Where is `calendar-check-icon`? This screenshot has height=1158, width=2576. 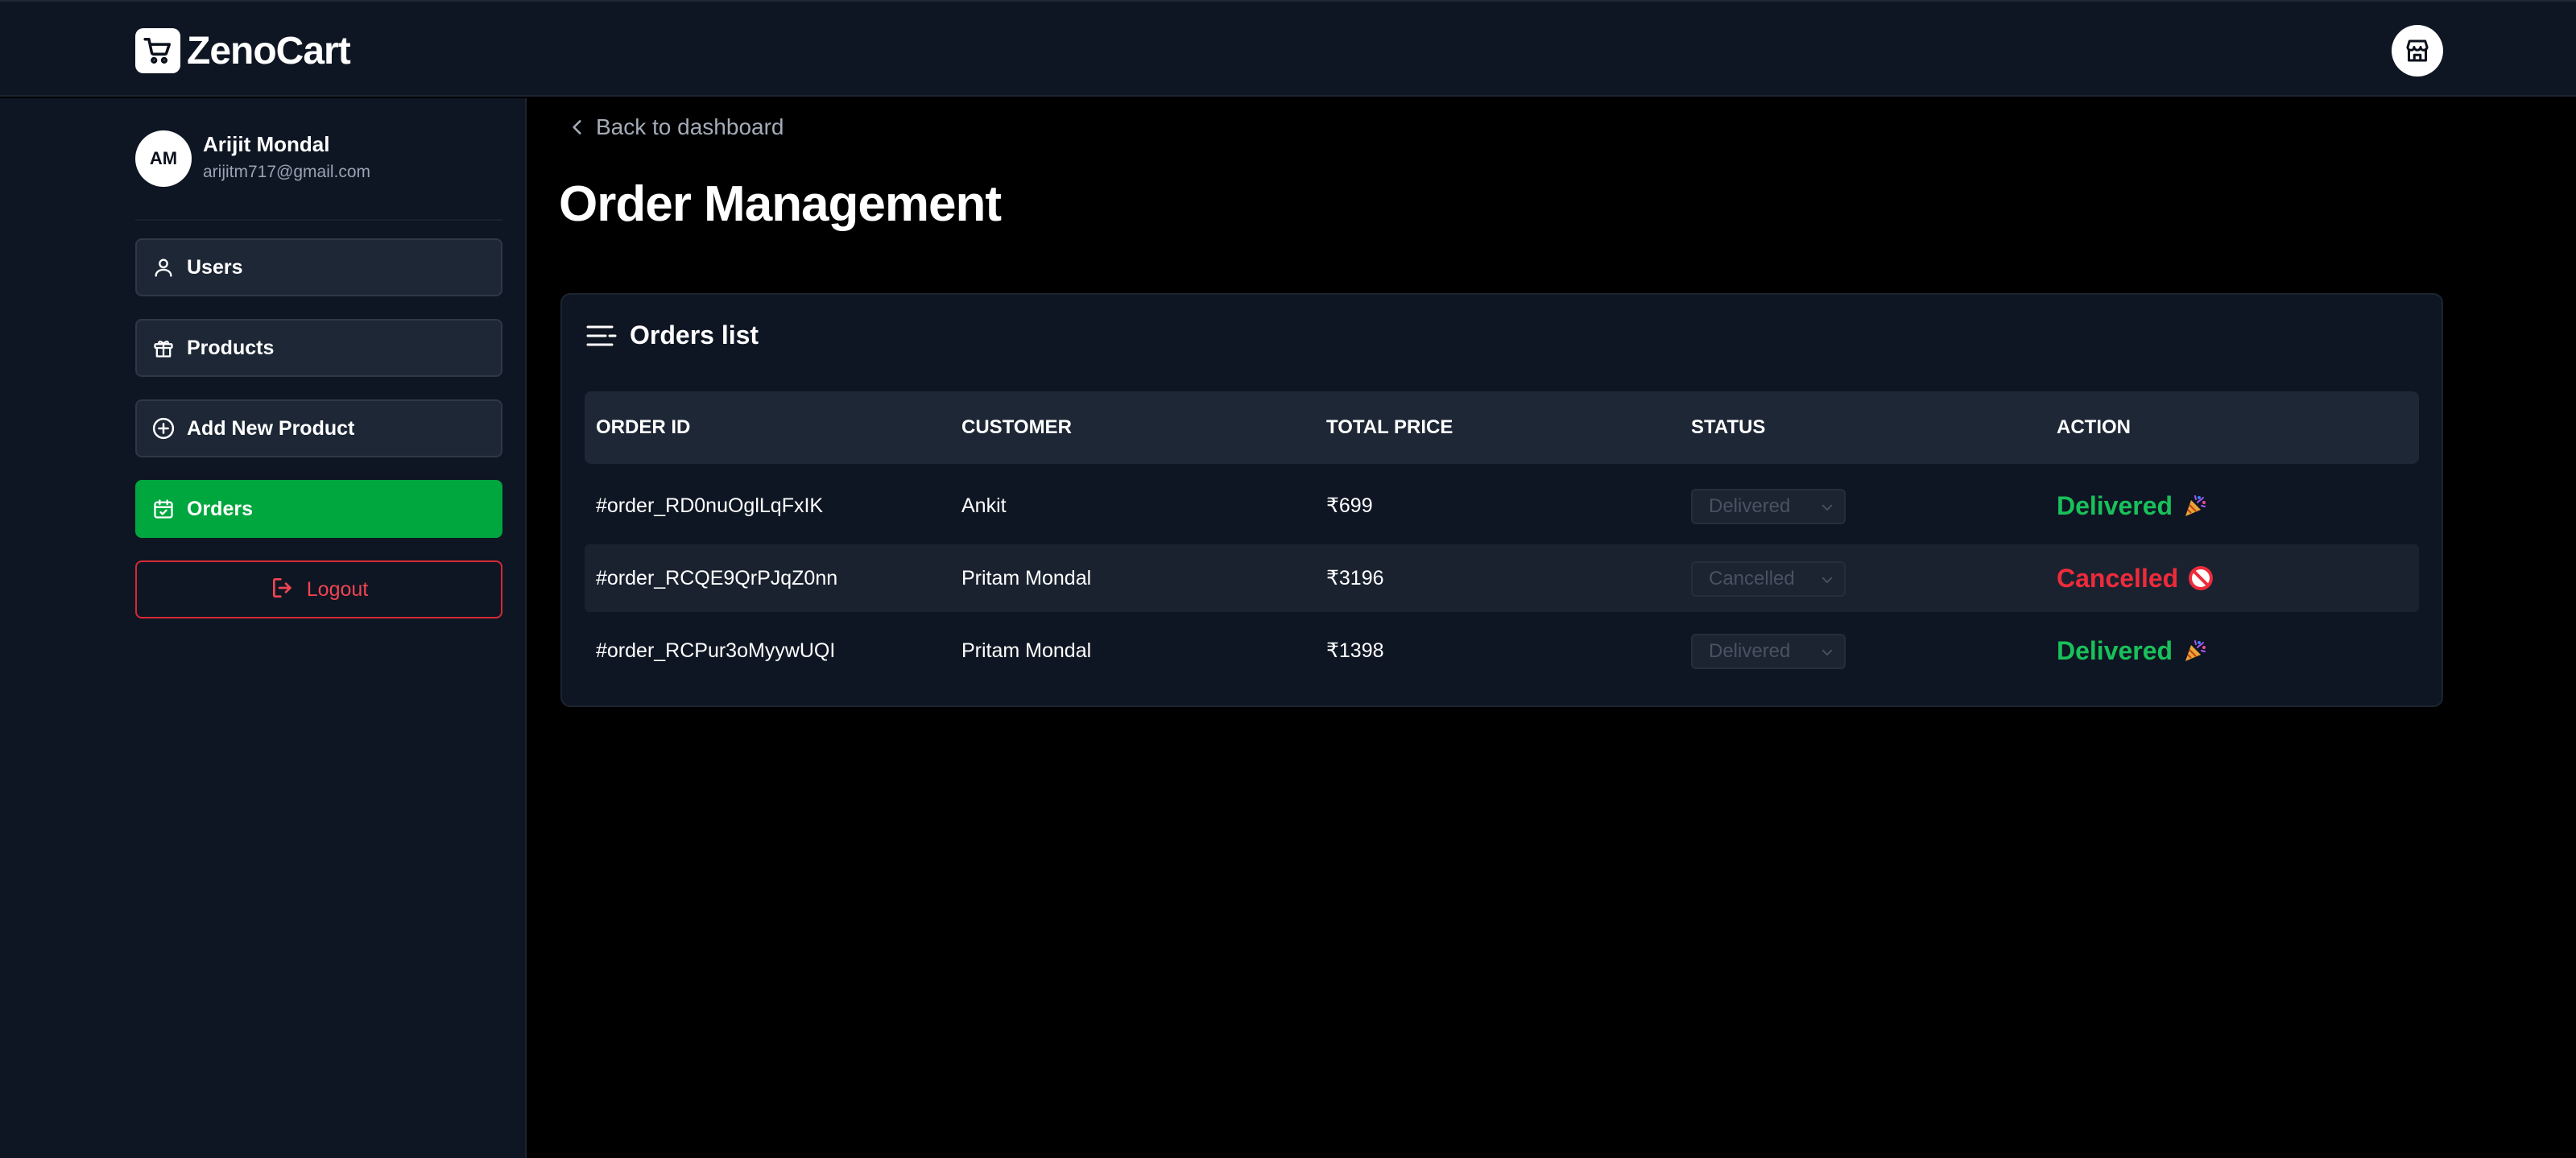 calendar-check-icon is located at coordinates (164, 509).